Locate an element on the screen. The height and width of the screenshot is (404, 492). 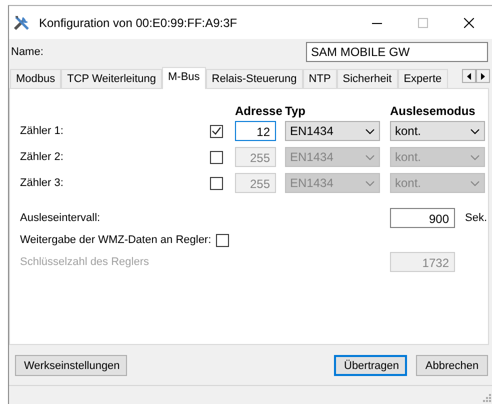
meter-label: Zähler 3: is located at coordinates (42, 183).